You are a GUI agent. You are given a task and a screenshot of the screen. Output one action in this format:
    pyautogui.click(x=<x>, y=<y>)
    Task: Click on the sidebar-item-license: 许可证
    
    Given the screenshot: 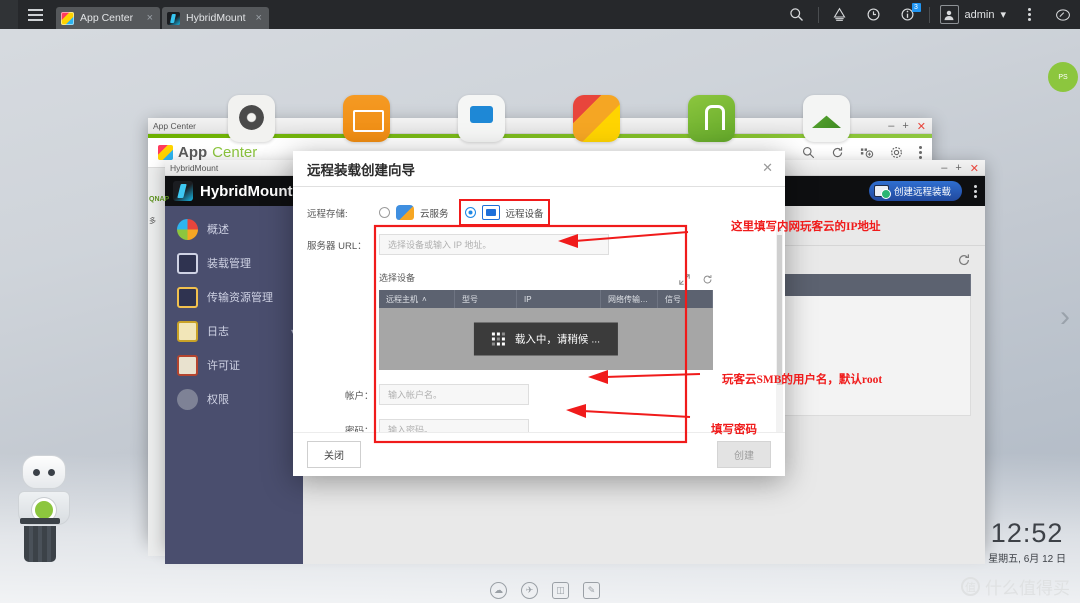 What is the action you would take?
    pyautogui.click(x=234, y=365)
    